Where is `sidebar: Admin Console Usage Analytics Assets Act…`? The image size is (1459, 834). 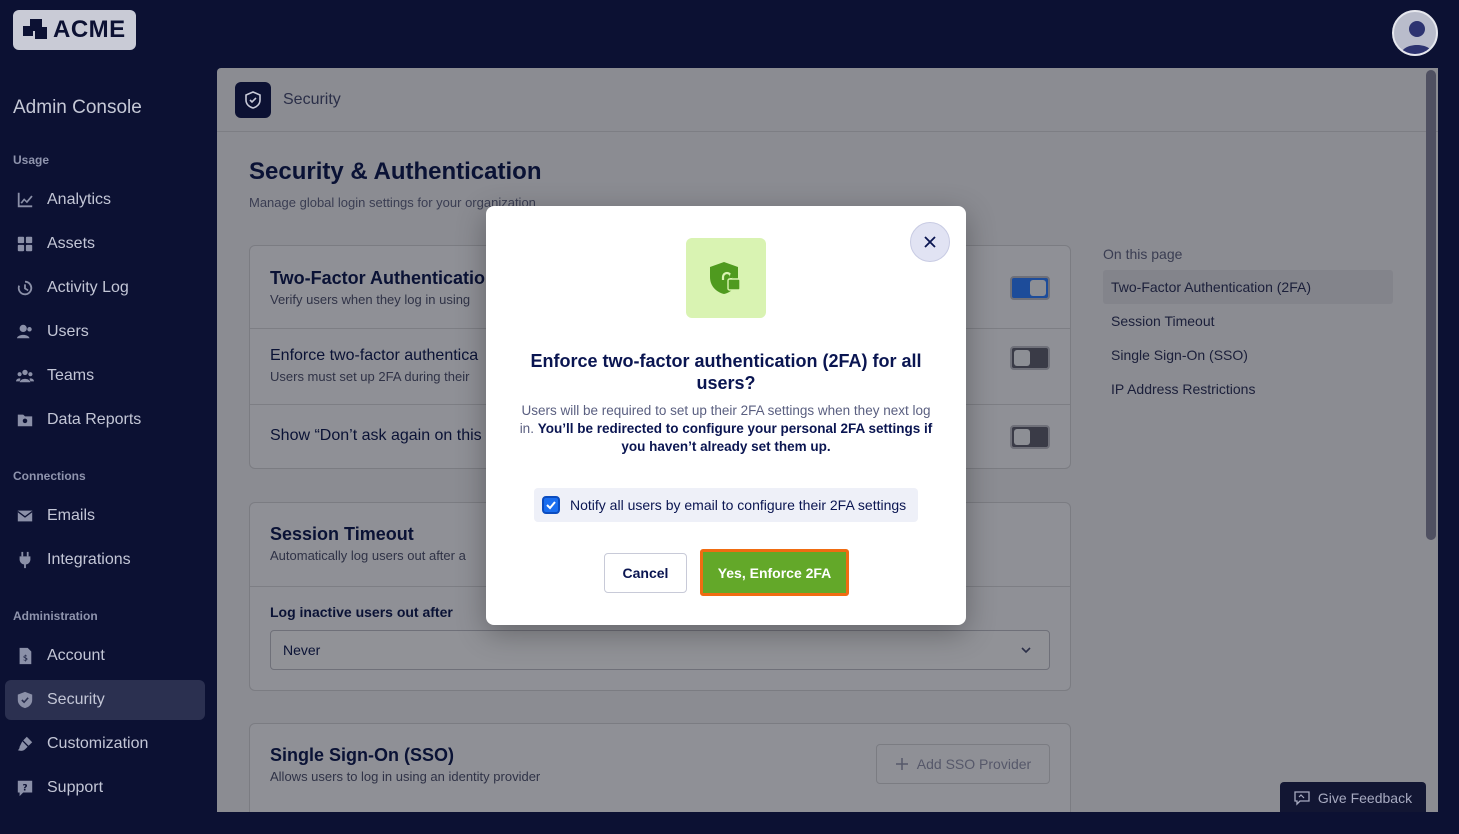
sidebar: Admin Console Usage Analytics Assets Act… is located at coordinates (106, 452).